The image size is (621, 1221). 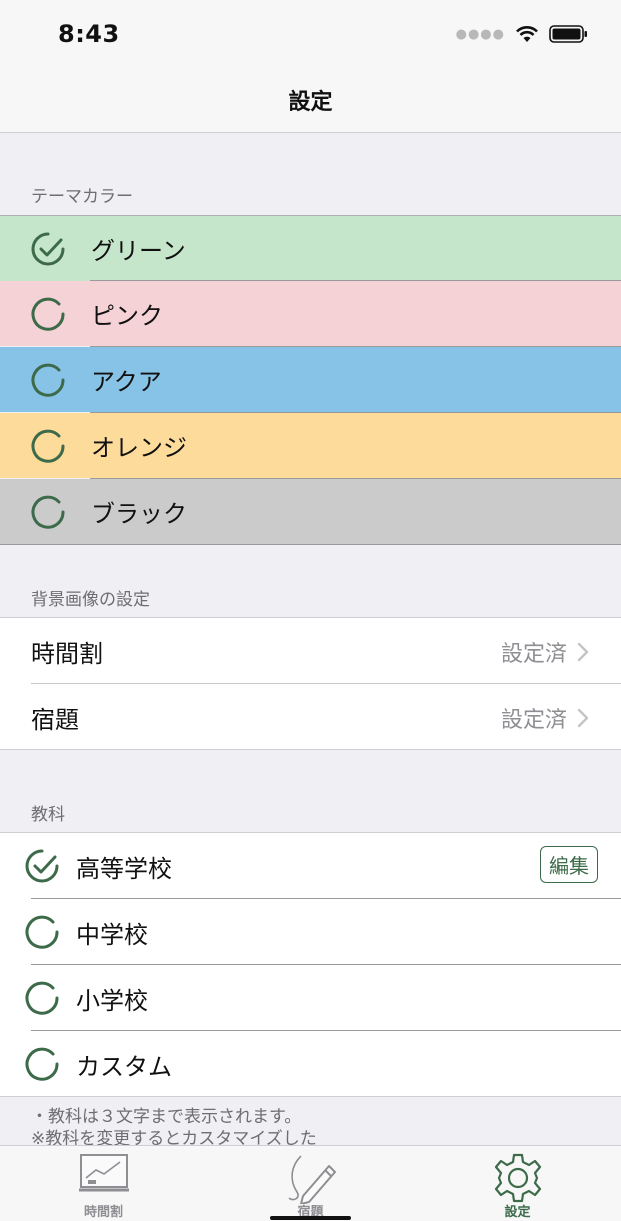 What do you see at coordinates (138, 251) in the screenshot?
I see `theme-label: グリーン` at bounding box center [138, 251].